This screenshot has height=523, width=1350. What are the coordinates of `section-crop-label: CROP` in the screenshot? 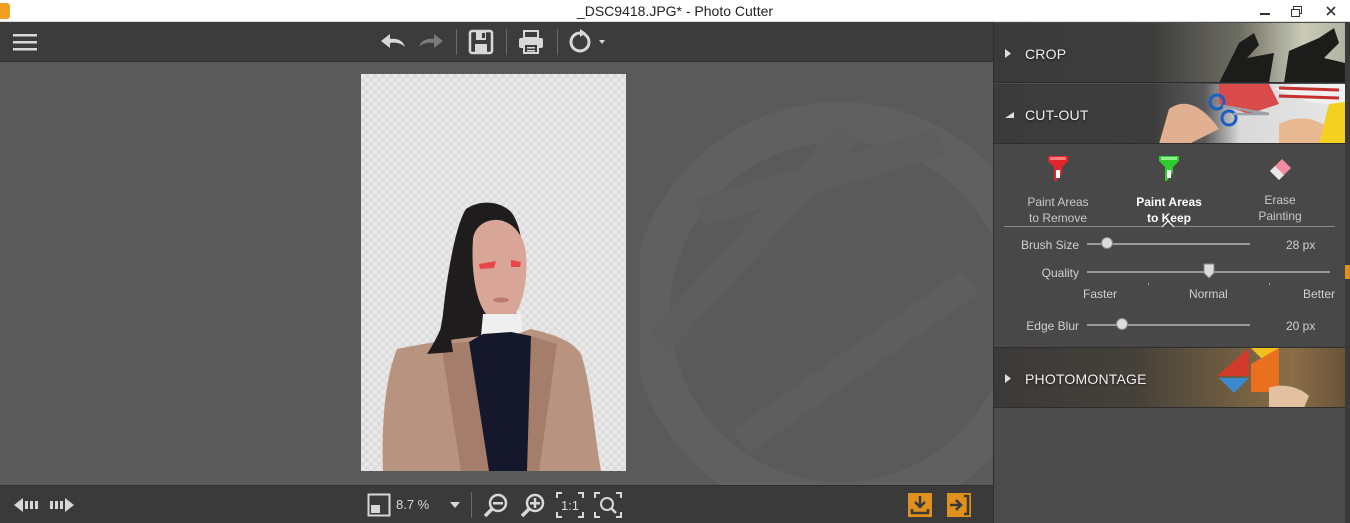 It's located at (1046, 54).